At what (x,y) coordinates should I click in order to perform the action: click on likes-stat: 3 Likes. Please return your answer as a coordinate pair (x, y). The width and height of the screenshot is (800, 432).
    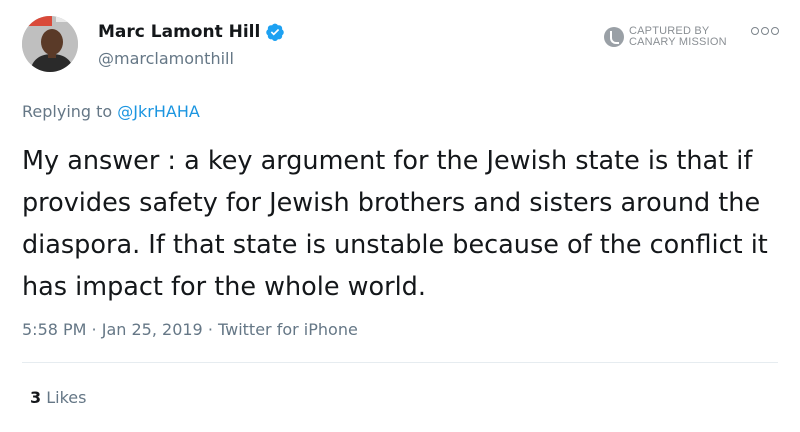
    Looking at the image, I should click on (58, 397).